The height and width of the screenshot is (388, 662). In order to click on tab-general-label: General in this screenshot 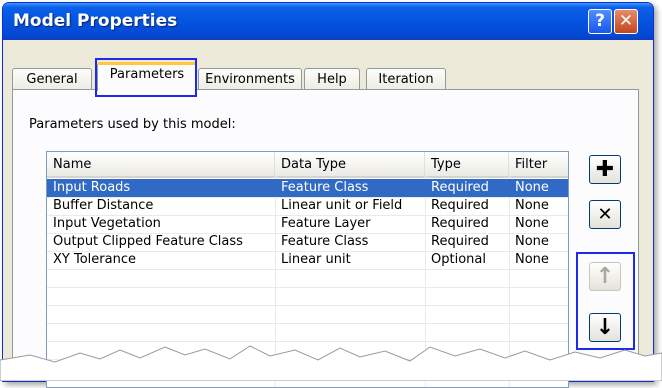, I will do `click(52, 79)`.